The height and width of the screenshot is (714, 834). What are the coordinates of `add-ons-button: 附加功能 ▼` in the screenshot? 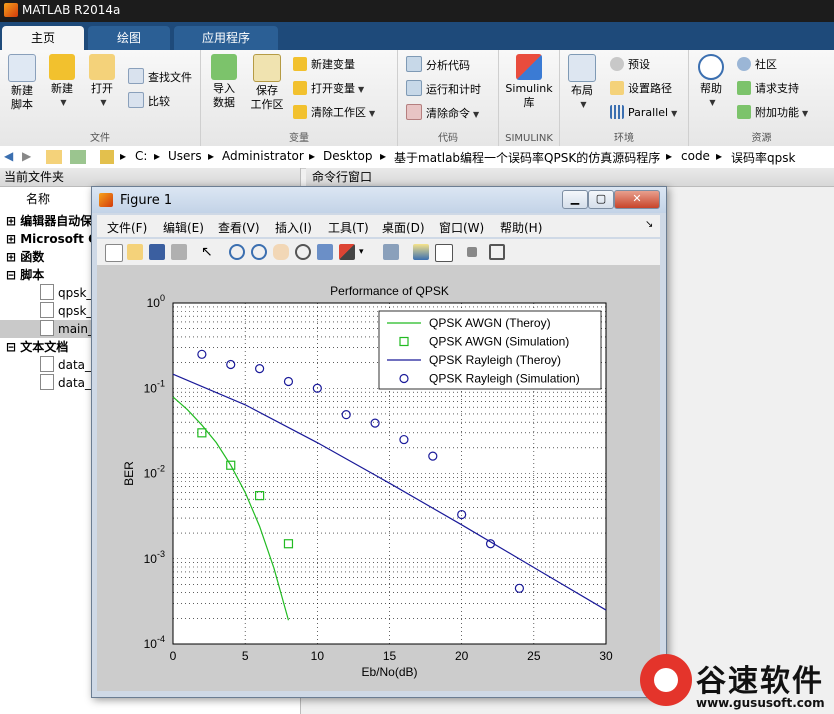 It's located at (772, 113).